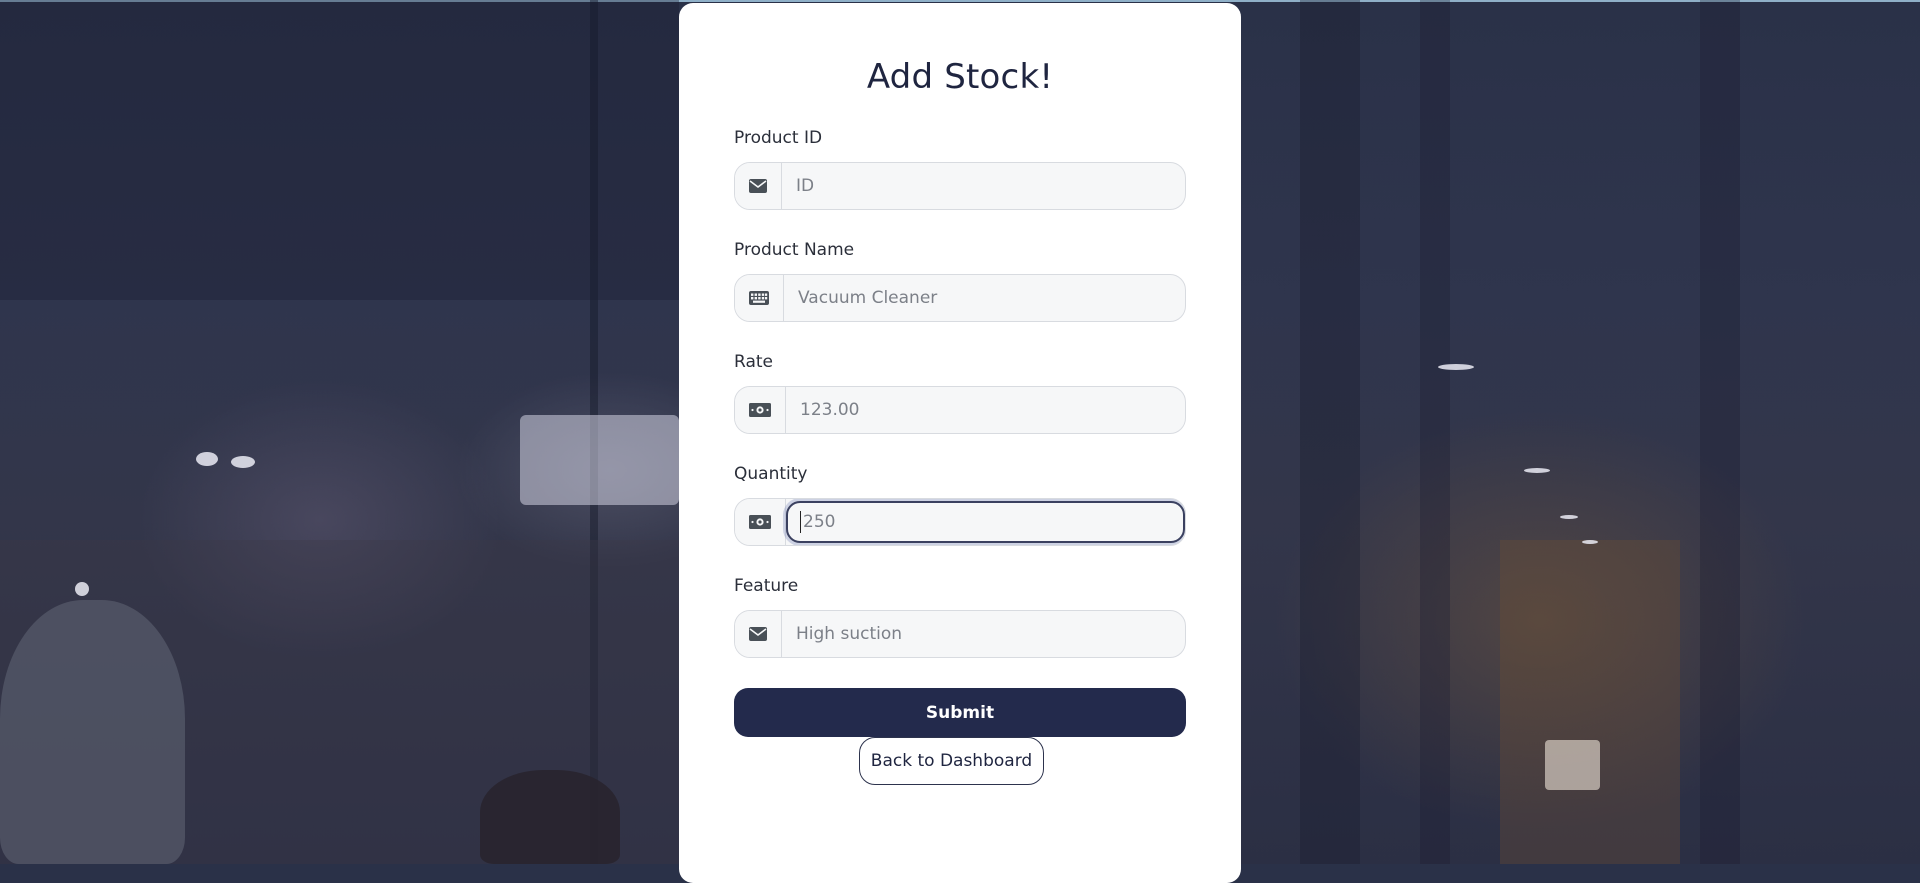 This screenshot has height=883, width=1920. I want to click on submit-button: Submit, so click(960, 712).